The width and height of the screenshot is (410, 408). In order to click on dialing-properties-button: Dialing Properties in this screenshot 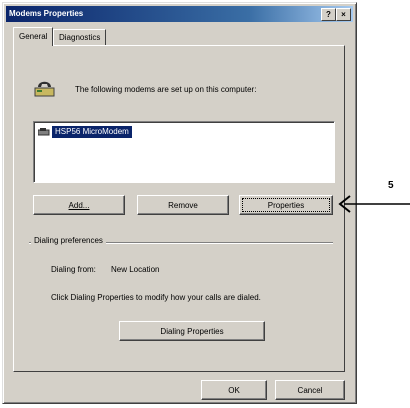, I will do `click(192, 331)`.